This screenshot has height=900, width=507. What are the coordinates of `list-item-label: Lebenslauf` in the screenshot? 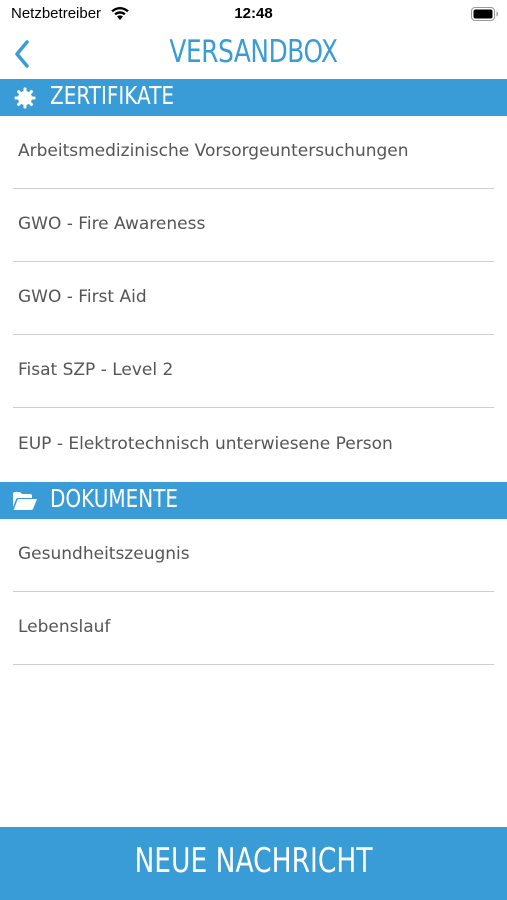 It's located at (64, 627).